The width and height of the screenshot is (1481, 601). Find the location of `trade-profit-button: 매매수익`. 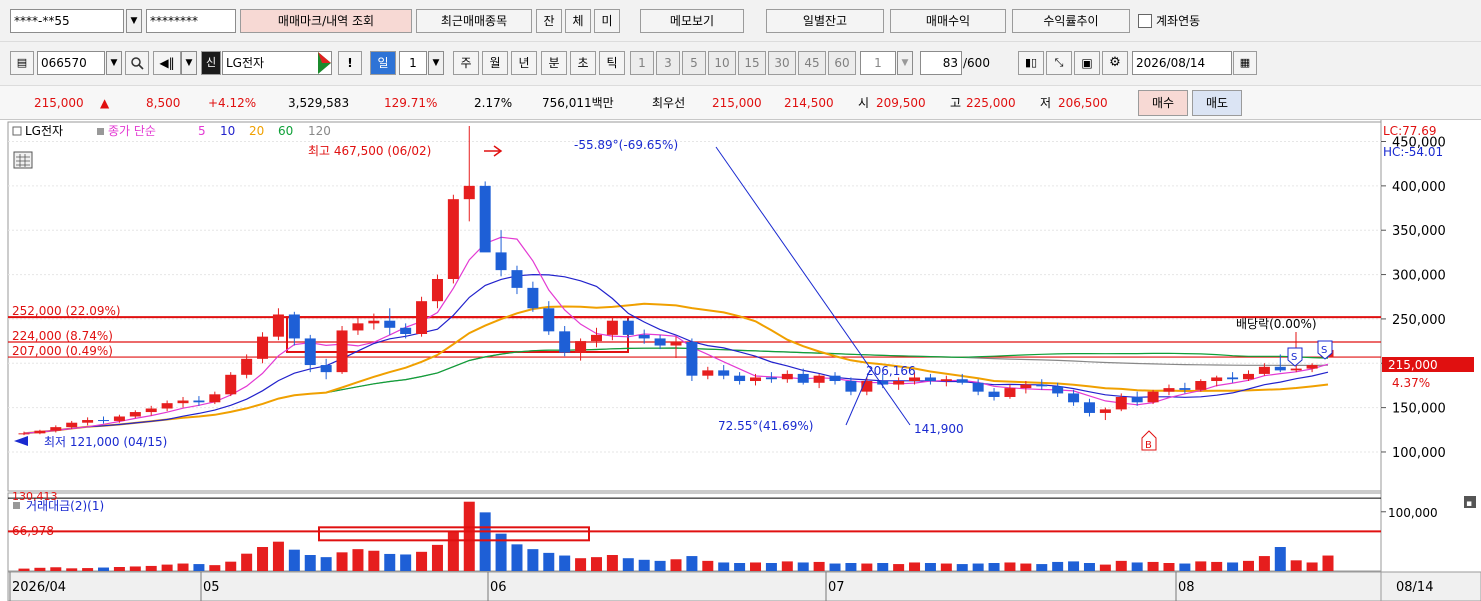

trade-profit-button: 매매수익 is located at coordinates (948, 21).